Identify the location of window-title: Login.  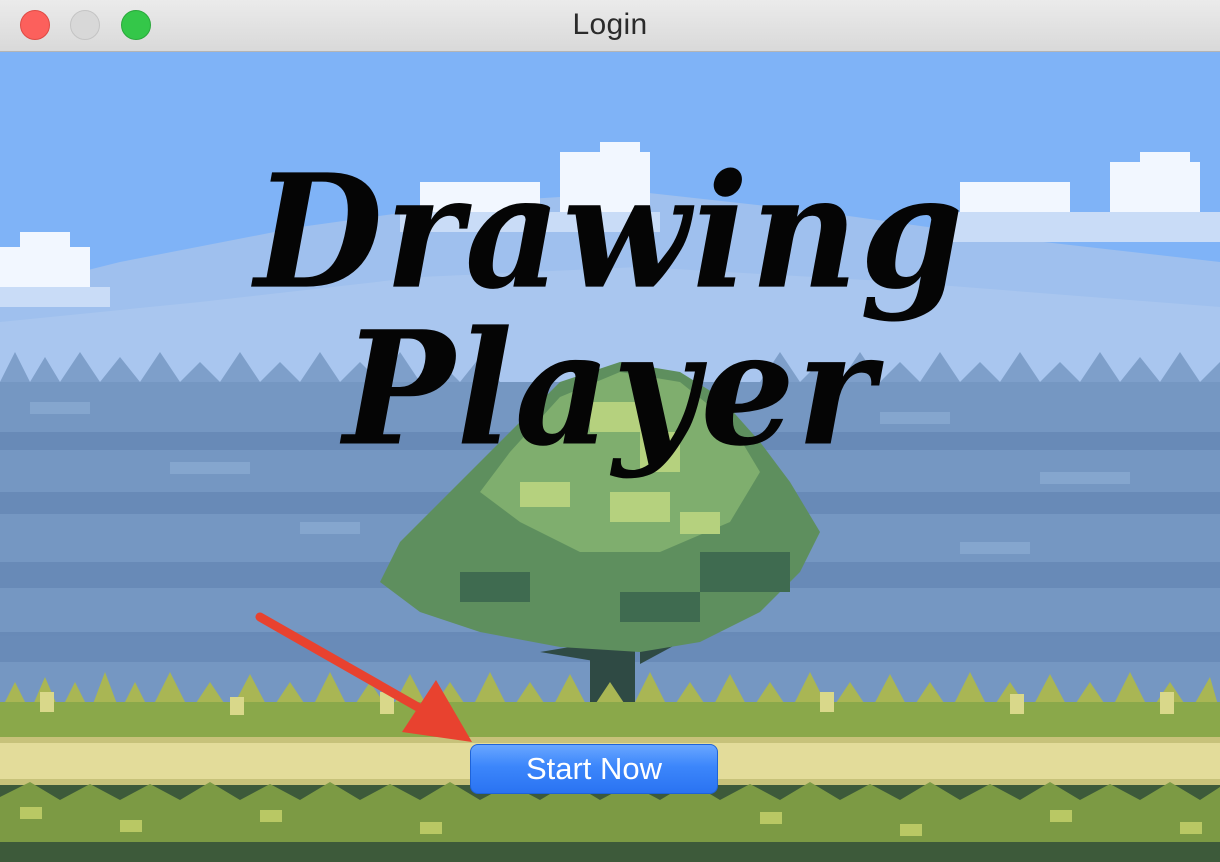
(610, 24).